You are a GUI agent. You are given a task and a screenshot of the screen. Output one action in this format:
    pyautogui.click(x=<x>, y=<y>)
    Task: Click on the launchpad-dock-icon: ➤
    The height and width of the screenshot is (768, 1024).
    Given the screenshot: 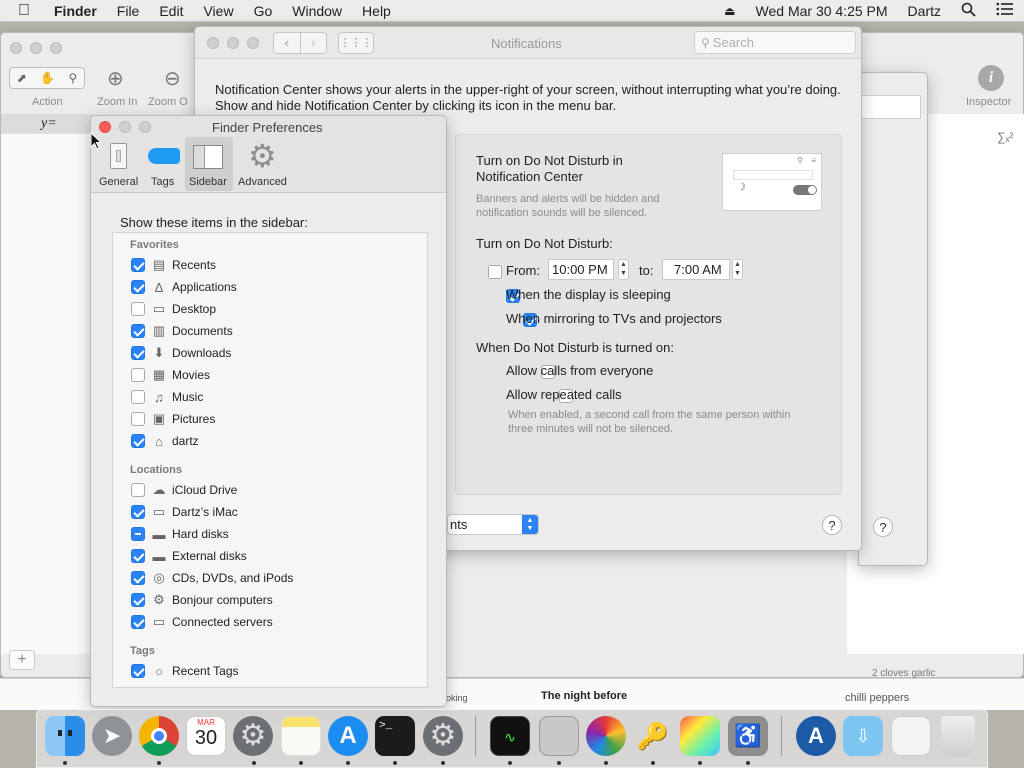 What is the action you would take?
    pyautogui.click(x=112, y=736)
    